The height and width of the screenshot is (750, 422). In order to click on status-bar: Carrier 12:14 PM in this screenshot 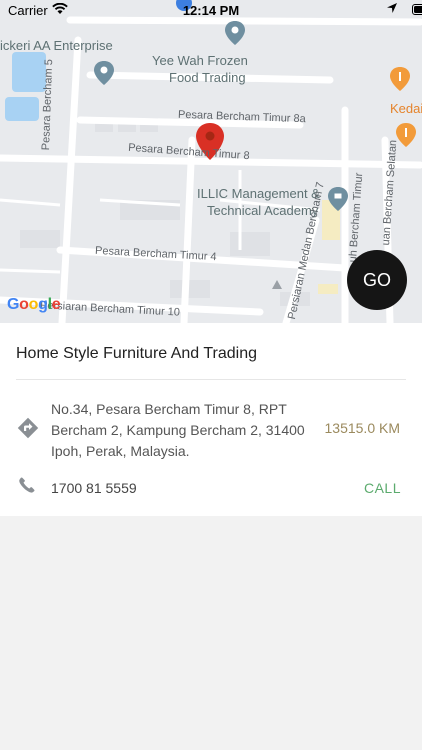, I will do `click(211, 11)`.